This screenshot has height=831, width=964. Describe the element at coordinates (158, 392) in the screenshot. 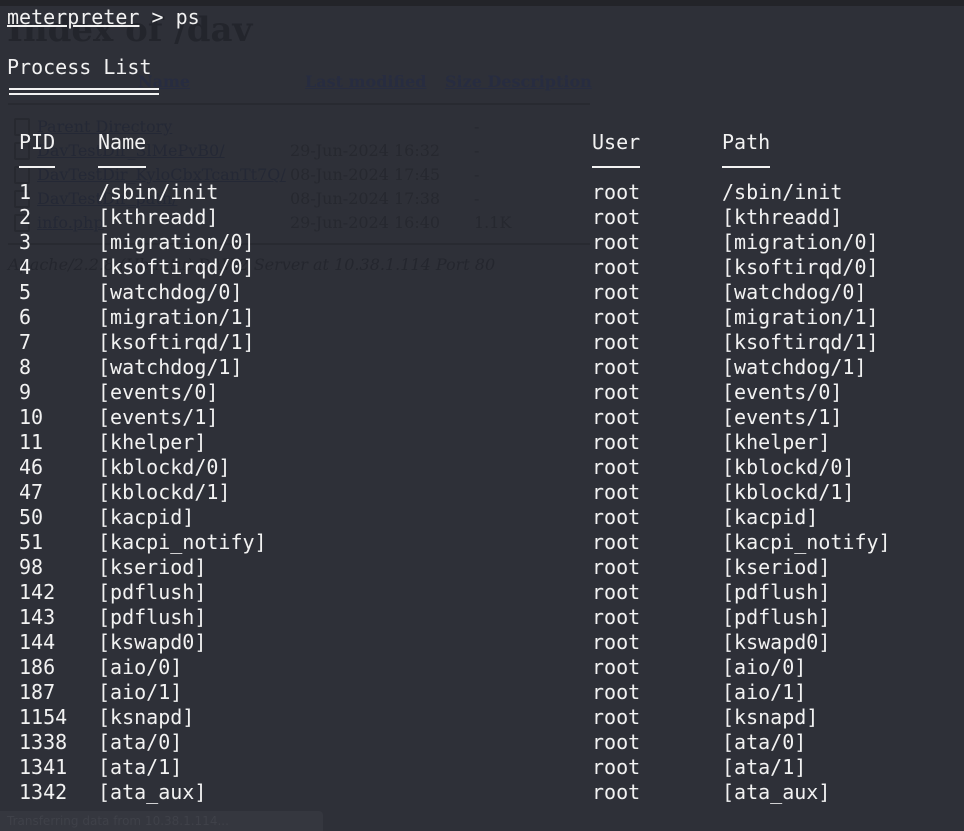

I see `process-name: [events/0]` at that location.